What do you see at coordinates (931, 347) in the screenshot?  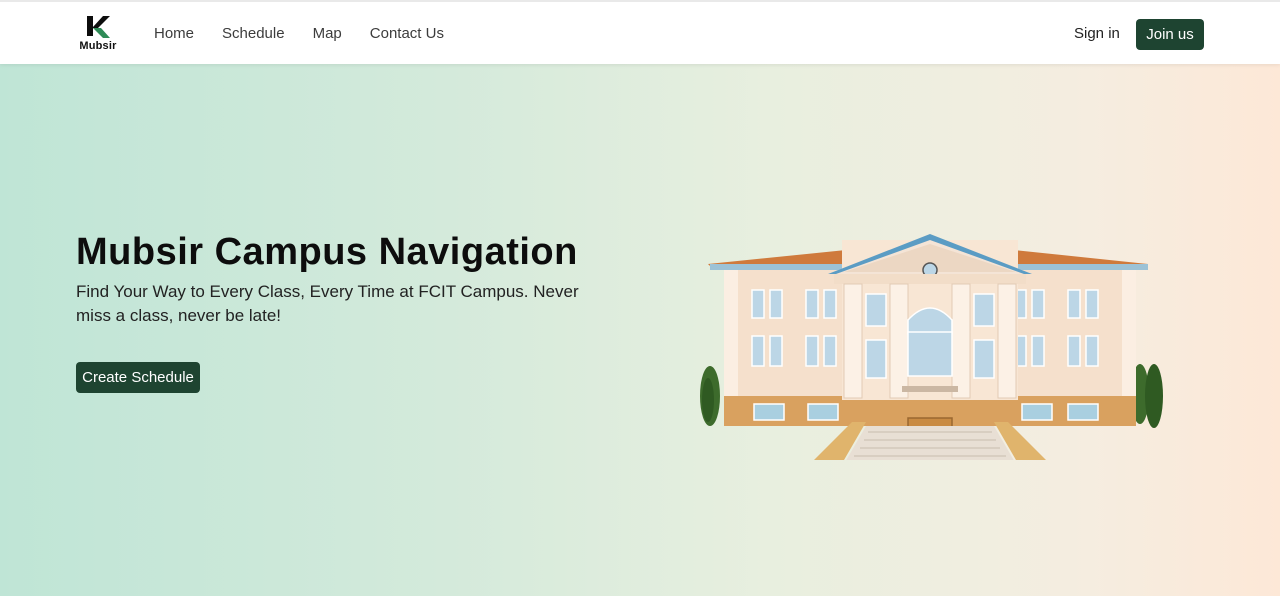 I see `campus-building-illustration` at bounding box center [931, 347].